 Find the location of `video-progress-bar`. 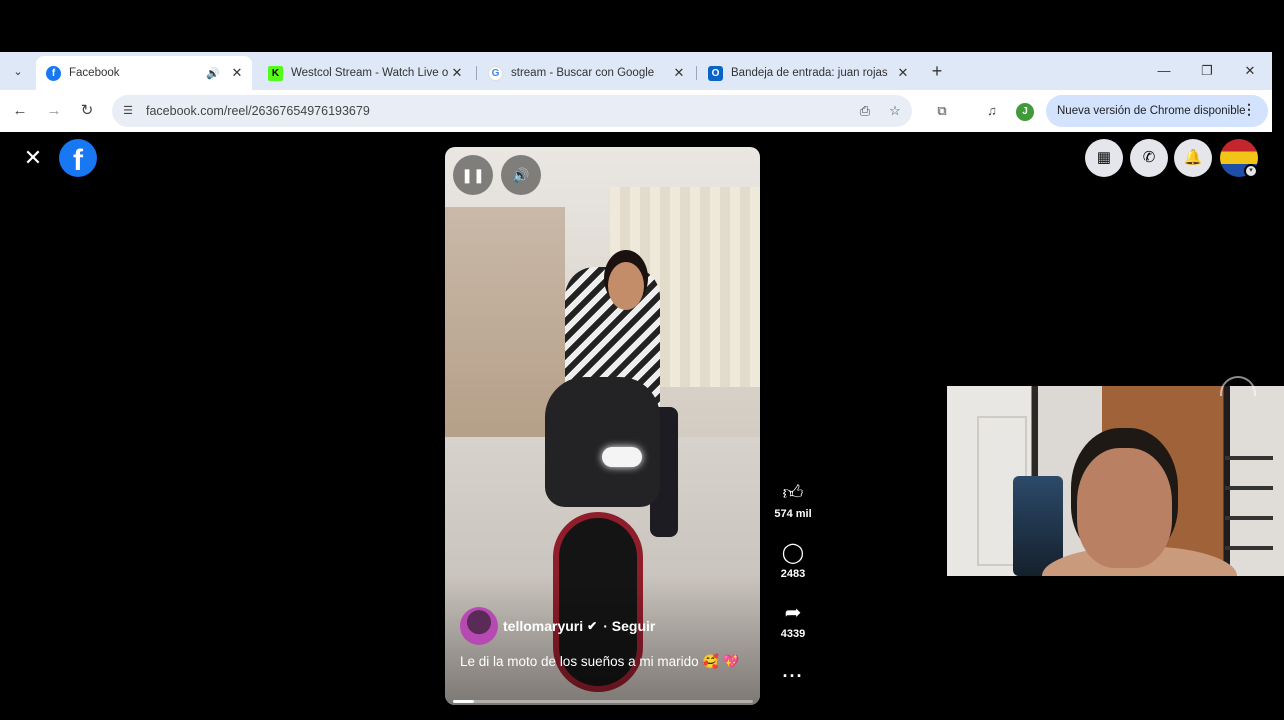

video-progress-bar is located at coordinates (603, 701).